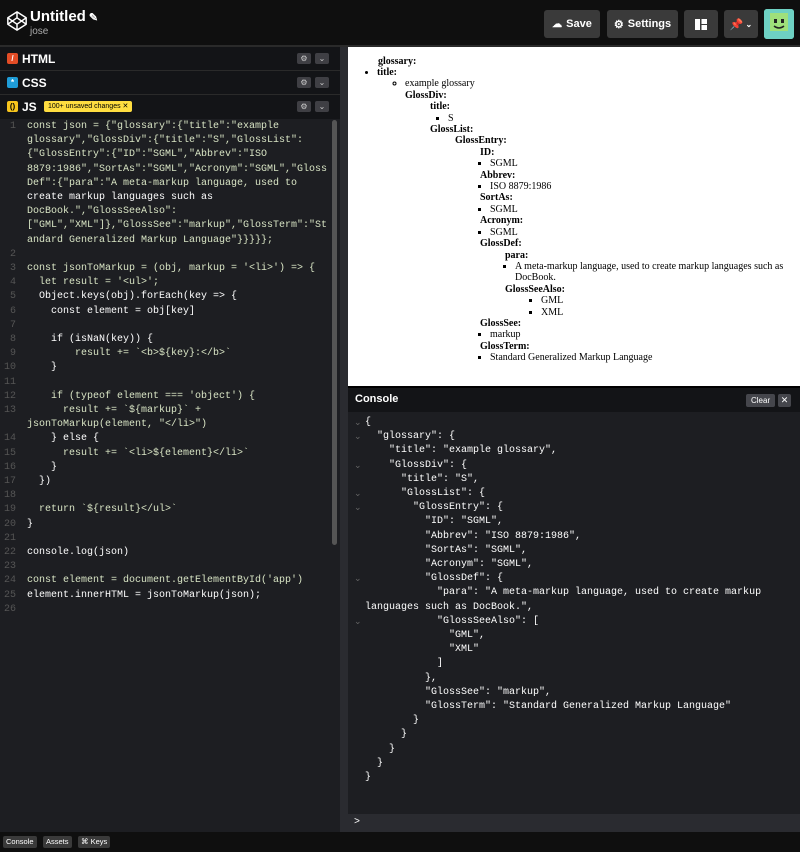  Describe the element at coordinates (461, 451) in the screenshot. I see `console-line: "title": "example glossary",` at that location.